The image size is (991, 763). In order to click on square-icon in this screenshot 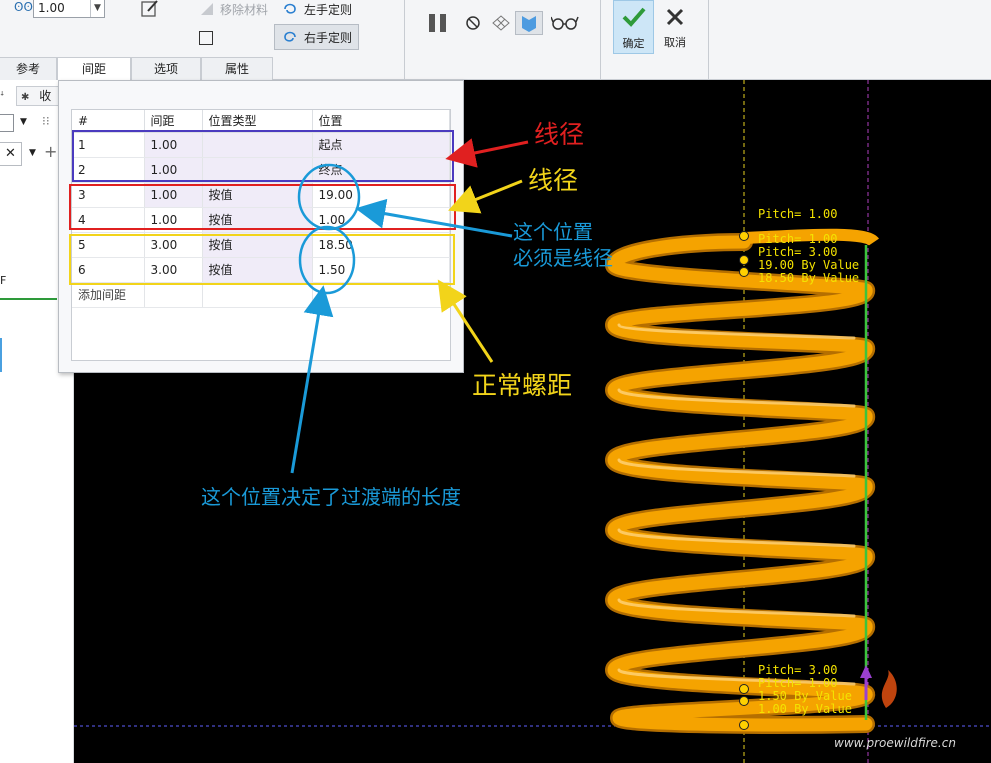, I will do `click(206, 38)`.